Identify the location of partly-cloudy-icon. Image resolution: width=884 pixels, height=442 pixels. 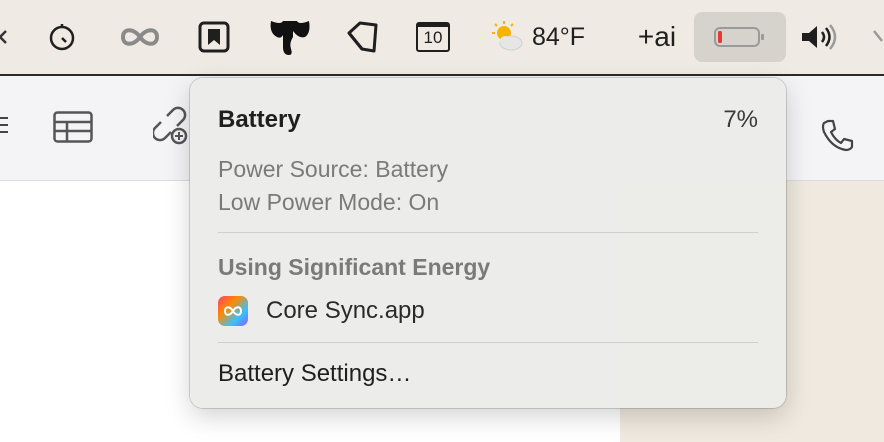
(507, 37).